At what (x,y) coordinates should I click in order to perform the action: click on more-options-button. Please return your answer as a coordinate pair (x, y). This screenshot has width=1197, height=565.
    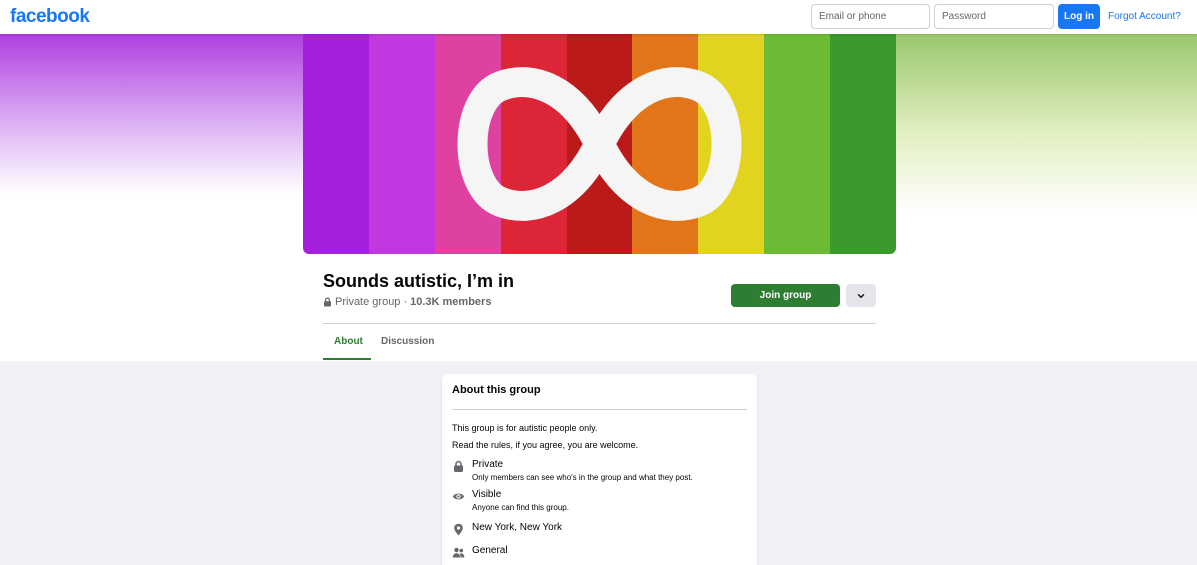
    Looking at the image, I should click on (861, 295).